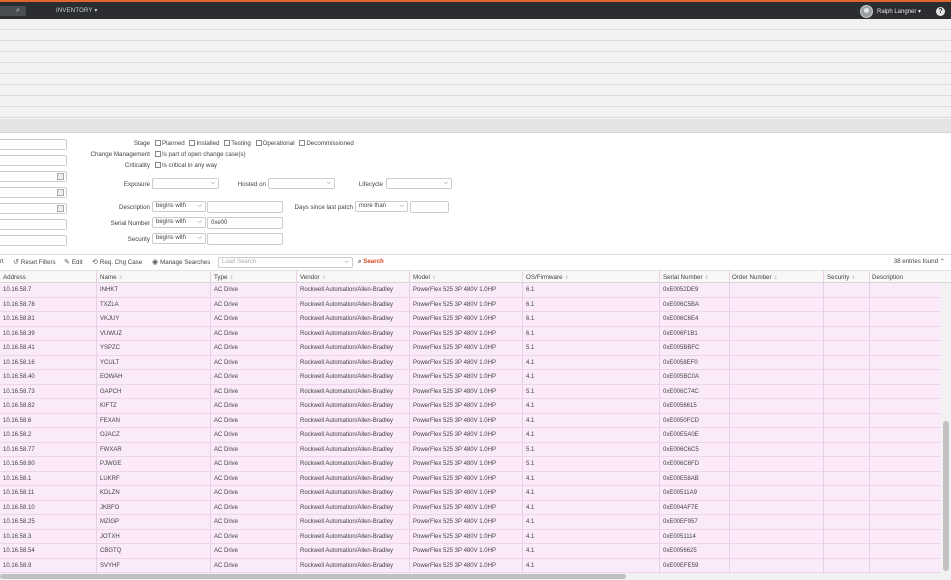  I want to click on cell-address: 10.16.58.40, so click(19, 377).